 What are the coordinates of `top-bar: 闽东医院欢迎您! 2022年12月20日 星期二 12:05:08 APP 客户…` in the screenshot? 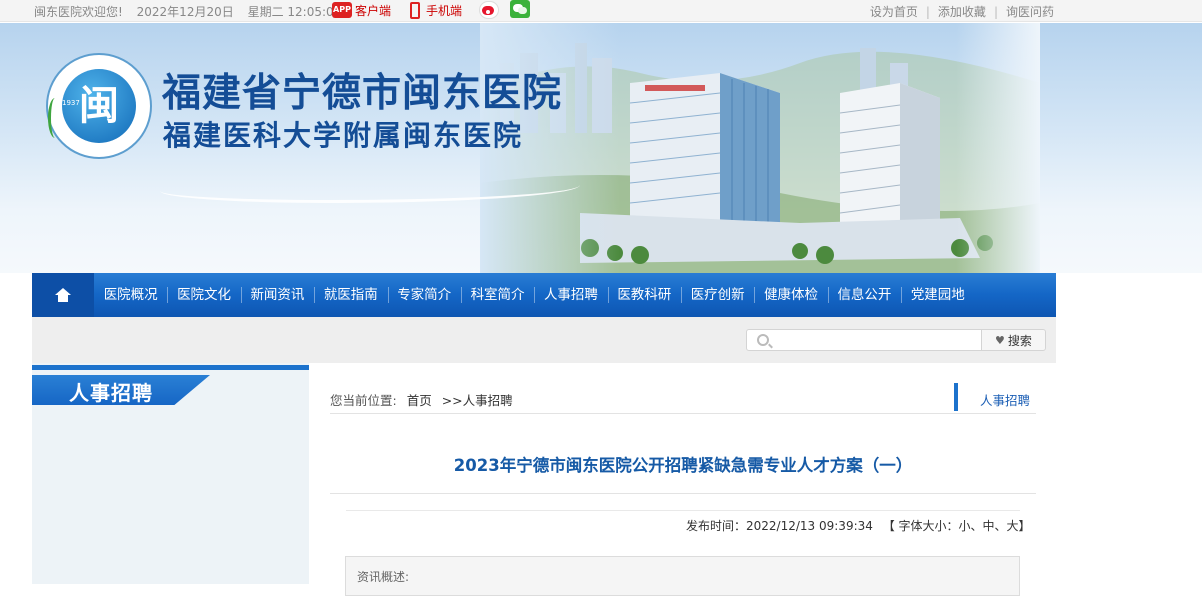 It's located at (601, 11).